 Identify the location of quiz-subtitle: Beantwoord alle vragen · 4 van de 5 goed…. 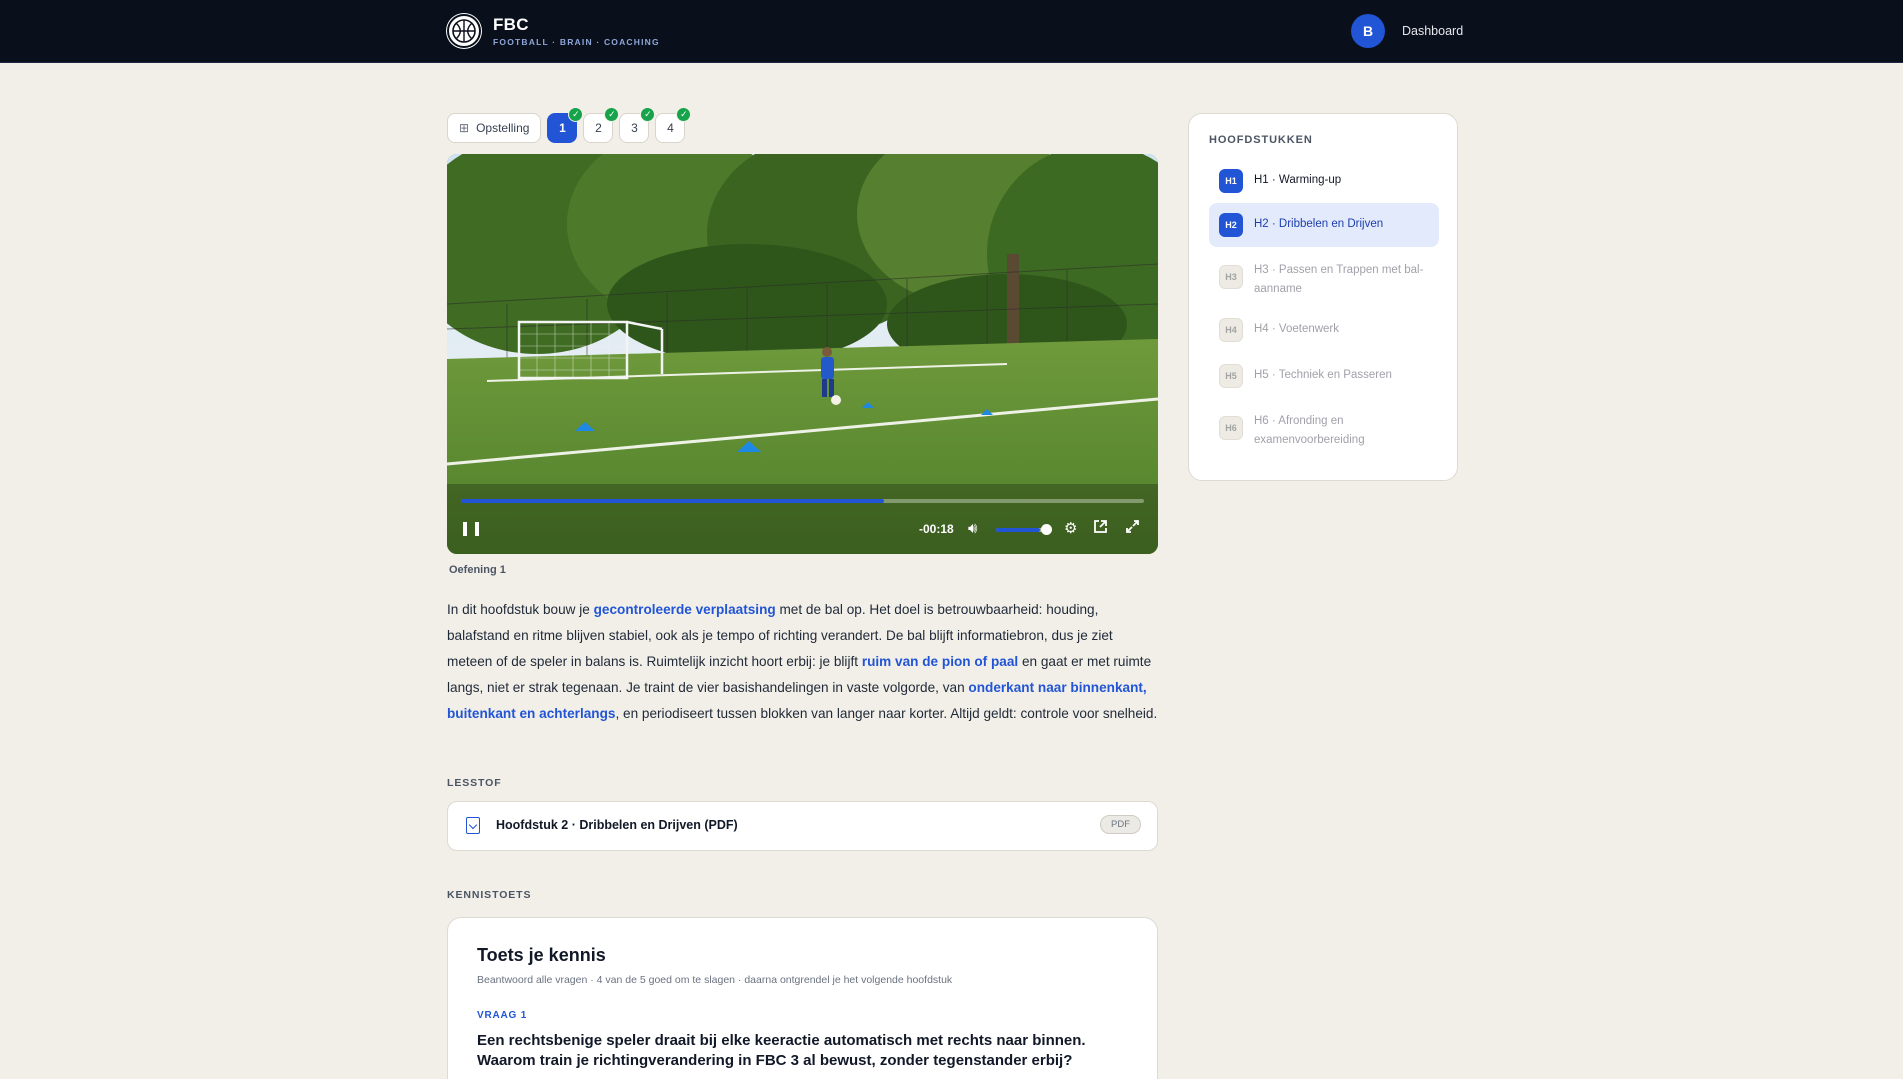
(715, 980).